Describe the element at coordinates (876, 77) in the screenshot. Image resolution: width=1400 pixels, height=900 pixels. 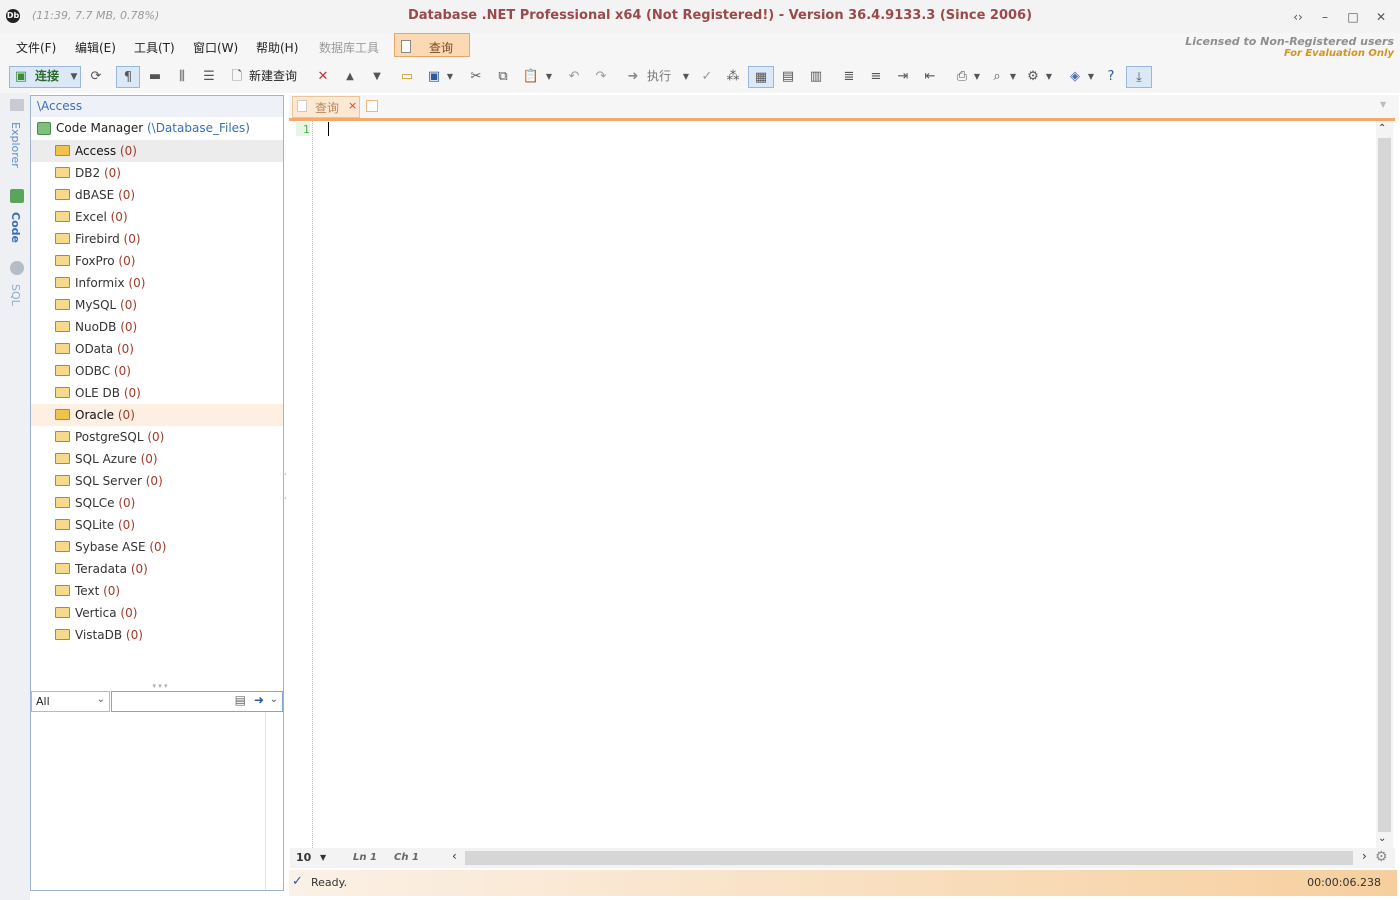
I see `comment-icon: ≡` at that location.